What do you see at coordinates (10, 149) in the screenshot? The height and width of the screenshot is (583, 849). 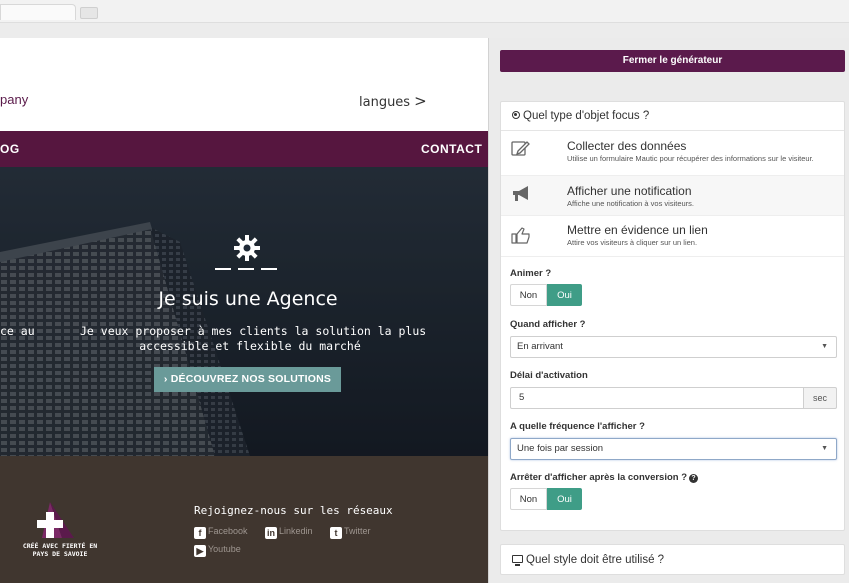 I see `nav-item-blog: OG` at bounding box center [10, 149].